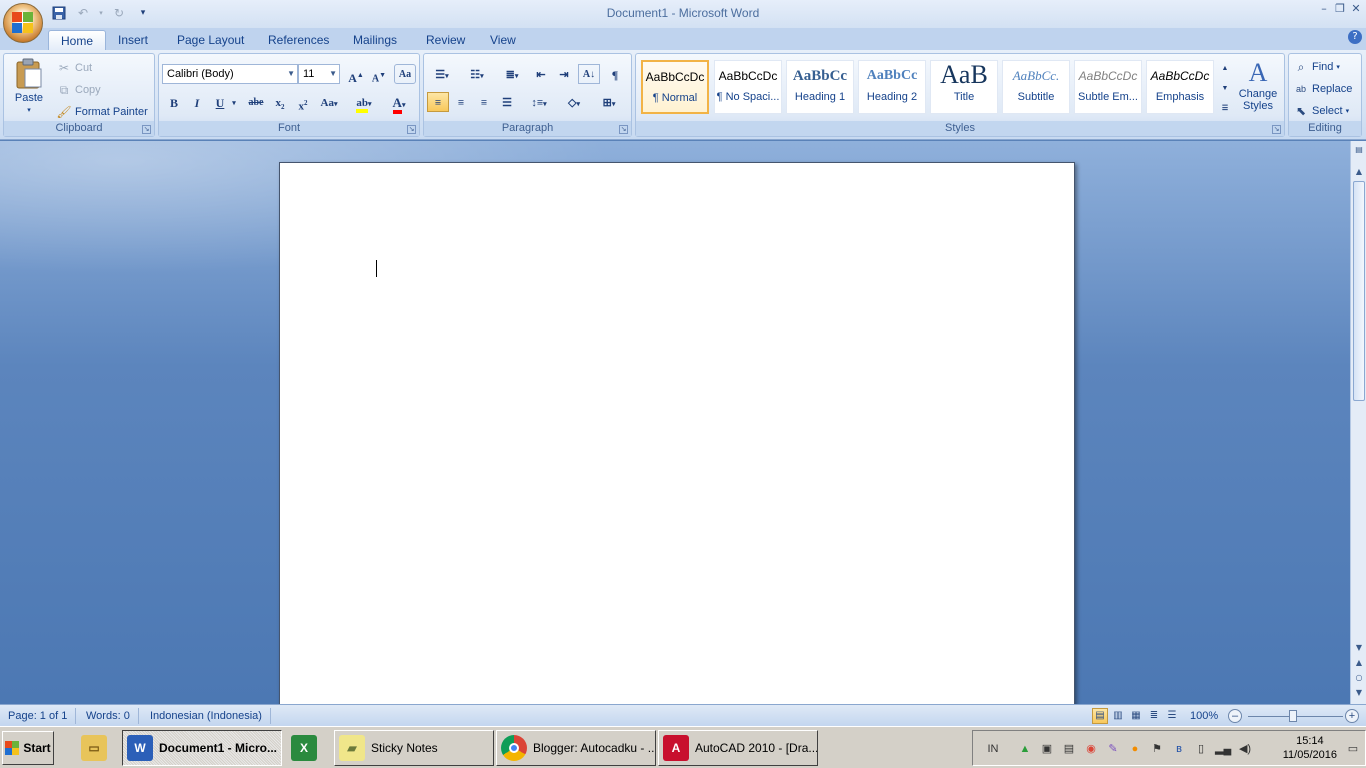 The height and width of the screenshot is (768, 1366). I want to click on grow-font-icon: A▲, so click(356, 74).